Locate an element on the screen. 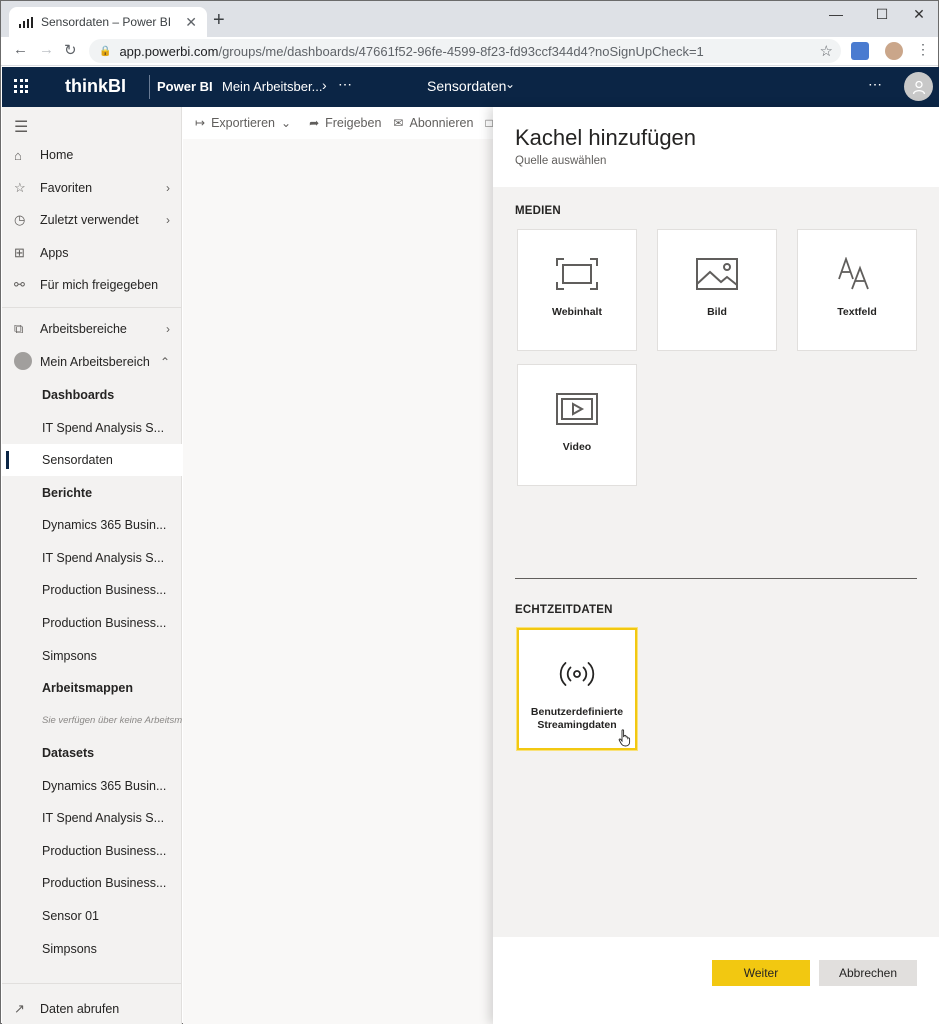  export-icon: ↦ is located at coordinates (200, 123).